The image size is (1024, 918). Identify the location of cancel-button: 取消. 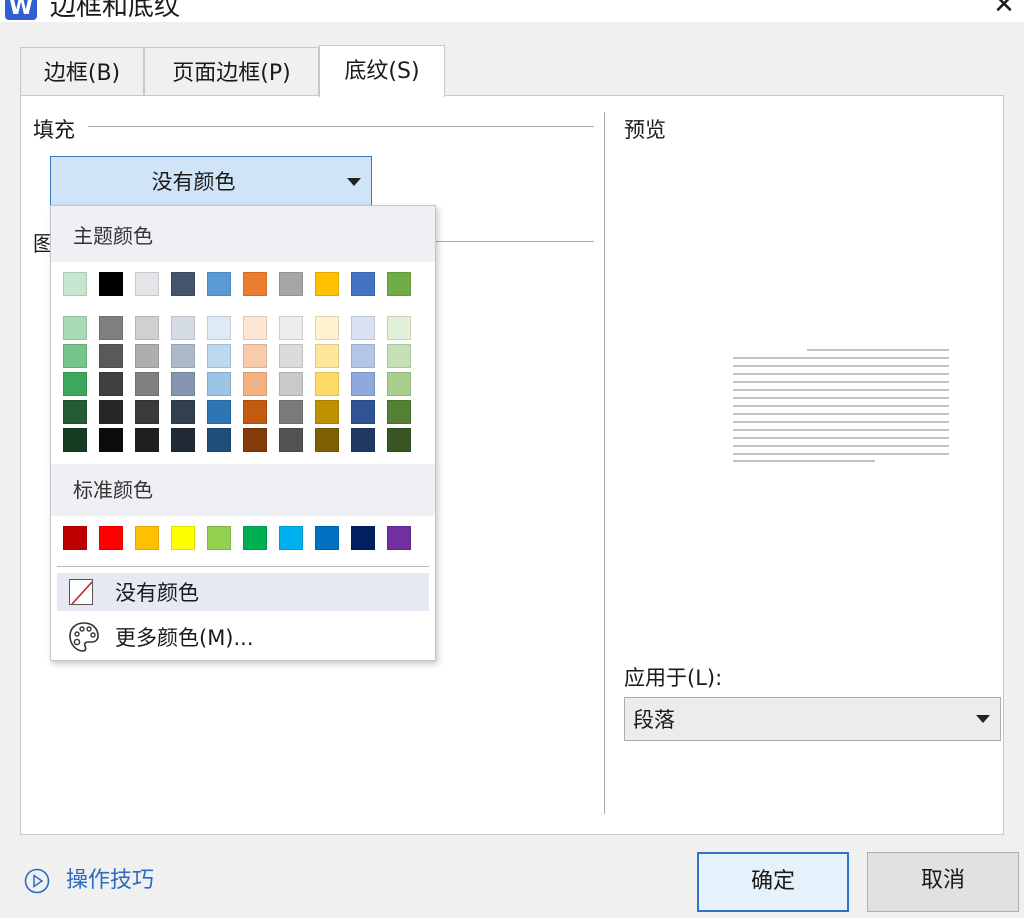
(943, 882).